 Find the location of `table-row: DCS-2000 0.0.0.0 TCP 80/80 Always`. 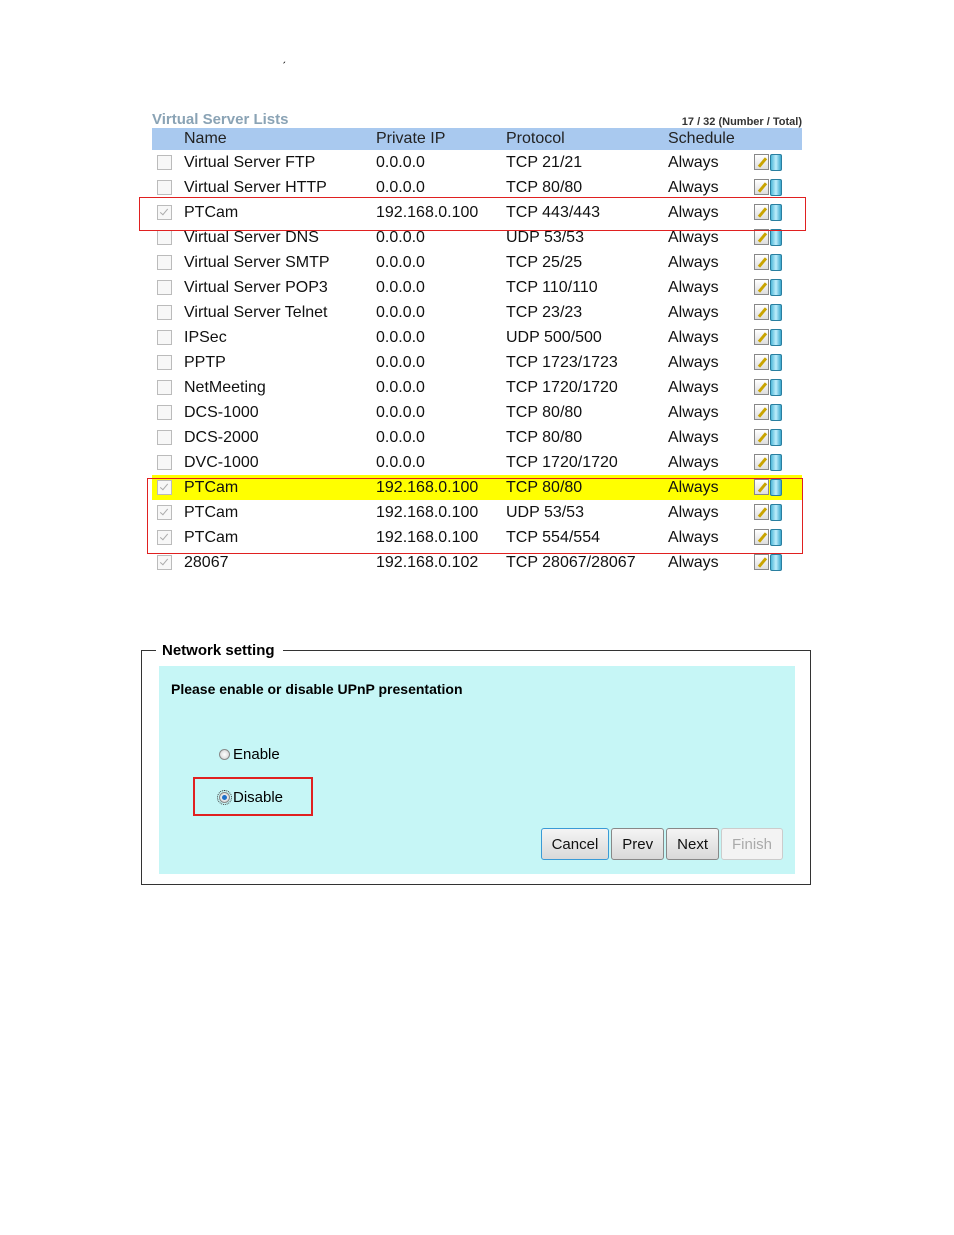

table-row: DCS-2000 0.0.0.0 TCP 80/80 Always is located at coordinates (477, 437).